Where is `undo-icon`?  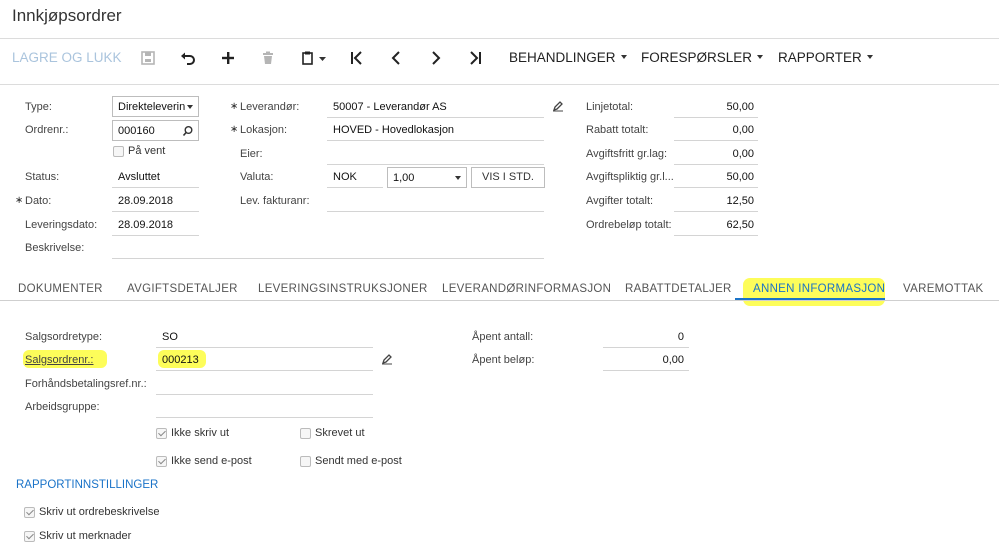
undo-icon is located at coordinates (188, 58).